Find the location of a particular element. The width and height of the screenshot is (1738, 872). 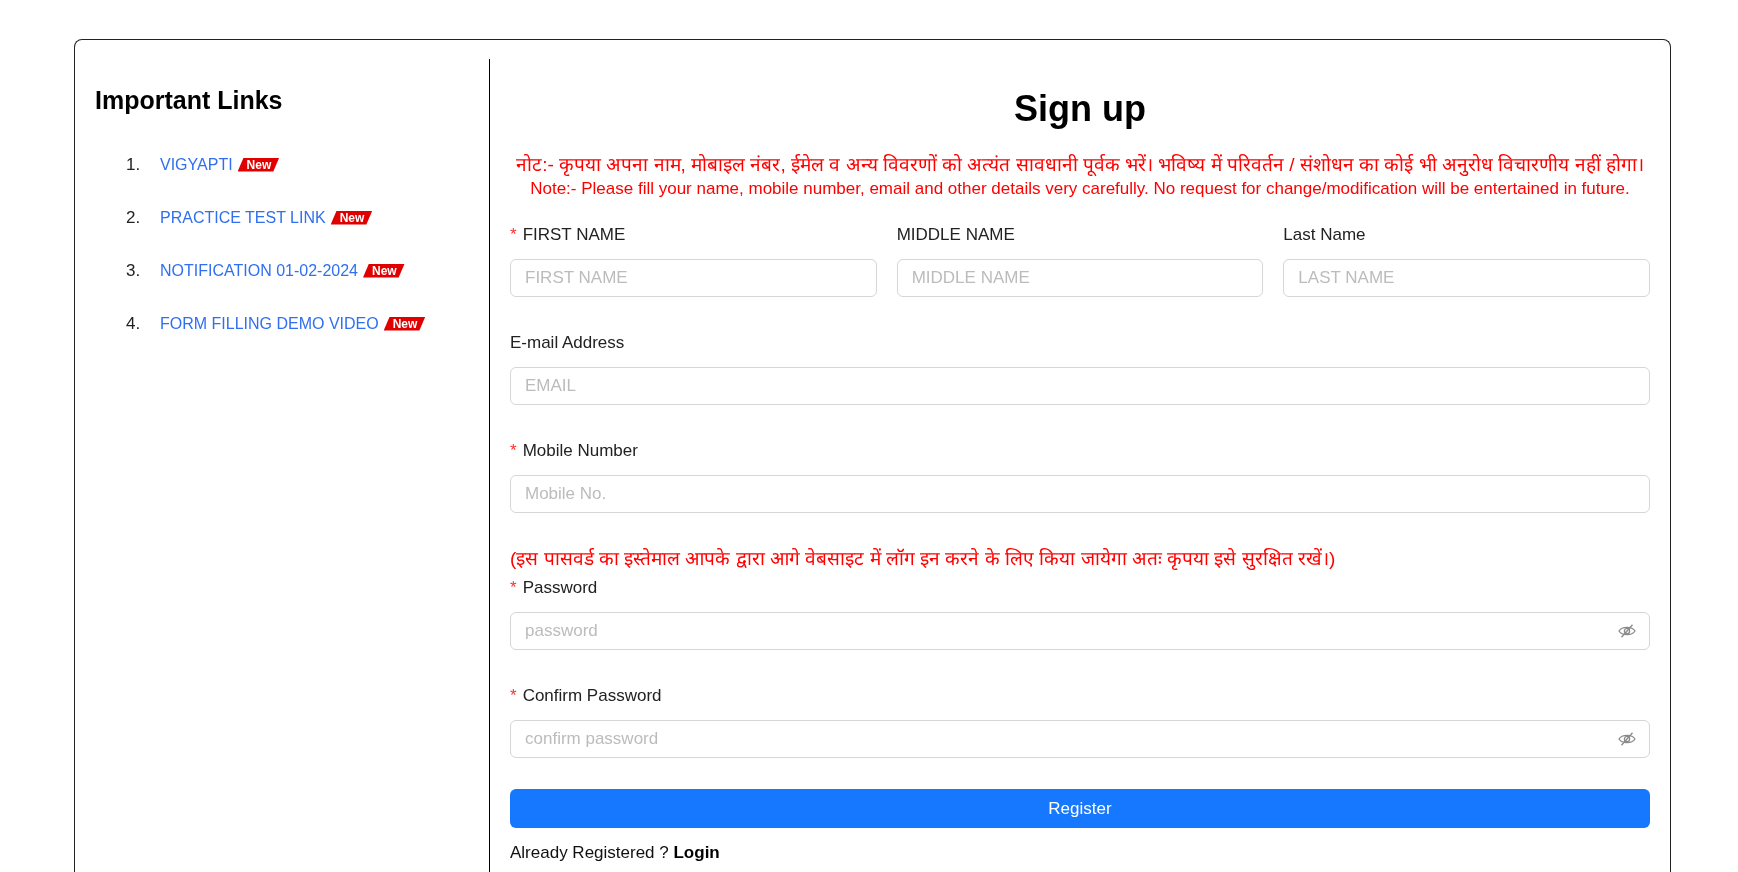

field-label: E-mail Address is located at coordinates (567, 343).